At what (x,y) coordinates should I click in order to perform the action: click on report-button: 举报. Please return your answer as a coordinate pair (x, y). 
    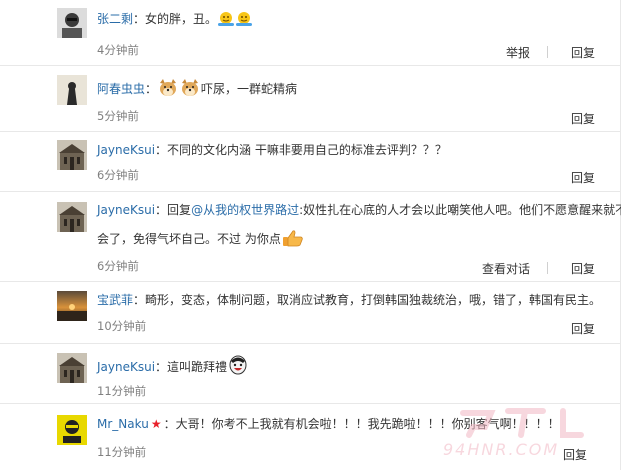
    Looking at the image, I should click on (518, 52).